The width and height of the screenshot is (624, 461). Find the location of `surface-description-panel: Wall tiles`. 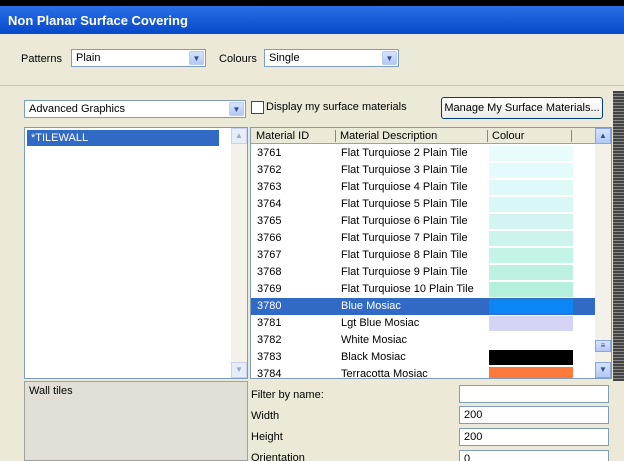

surface-description-panel: Wall tiles is located at coordinates (136, 421).